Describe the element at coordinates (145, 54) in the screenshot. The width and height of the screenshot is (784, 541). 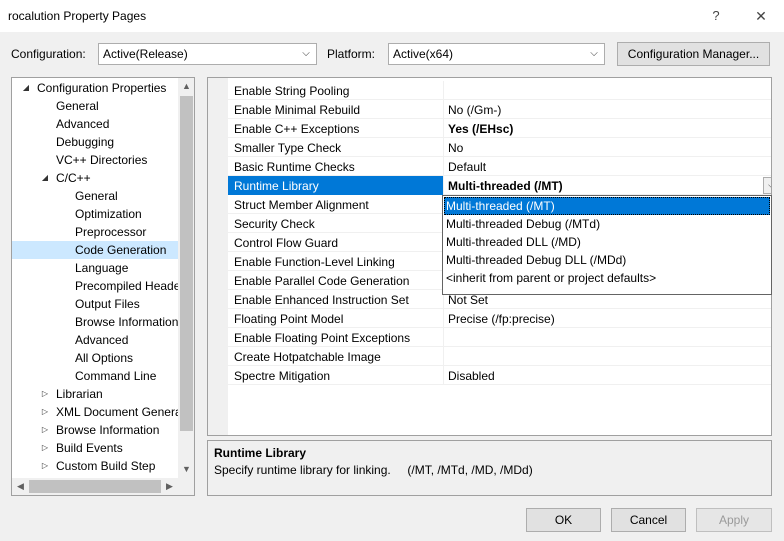
I see `configuration-value: Active(Release)` at that location.